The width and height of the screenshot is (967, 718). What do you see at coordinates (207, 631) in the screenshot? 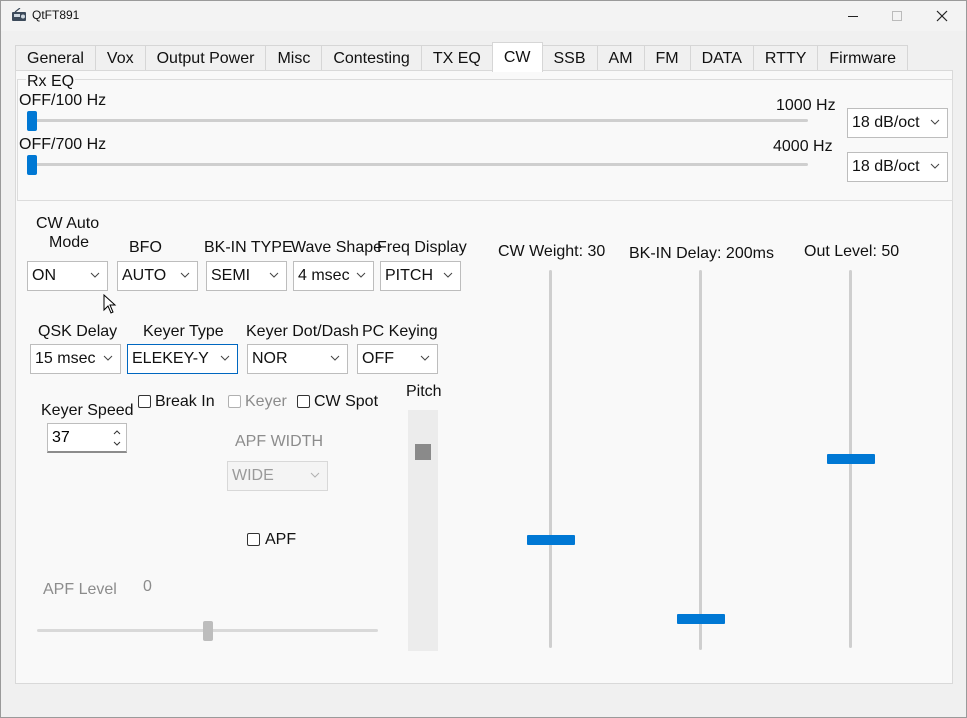
I see `apf-level-slider-handle` at bounding box center [207, 631].